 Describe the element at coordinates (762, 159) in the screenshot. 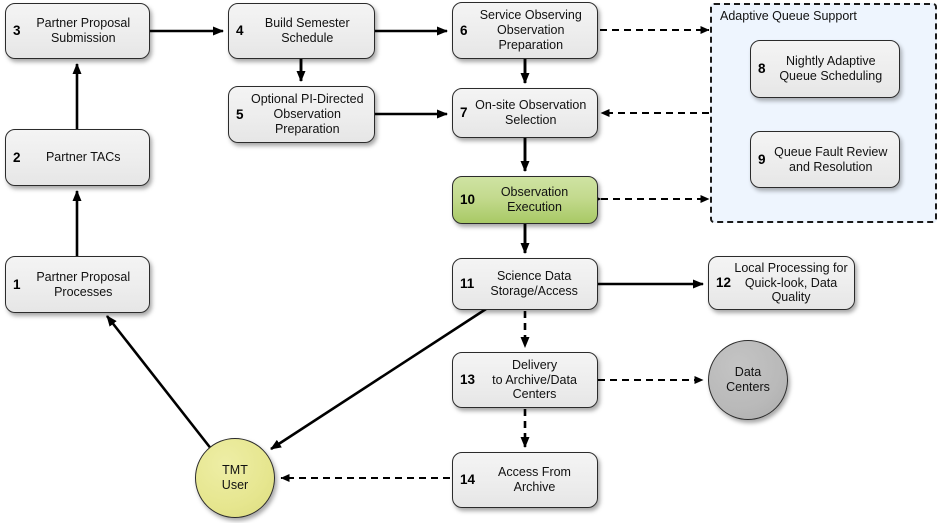

I see `node-number: 9` at that location.